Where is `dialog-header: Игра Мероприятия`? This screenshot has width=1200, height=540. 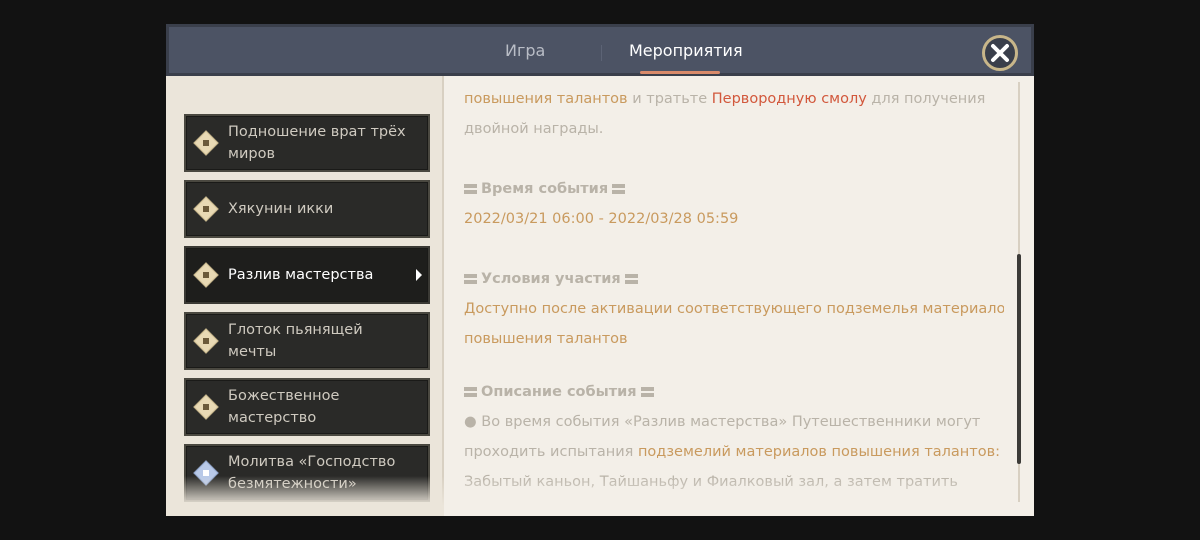 dialog-header: Игра Мероприятия is located at coordinates (600, 50).